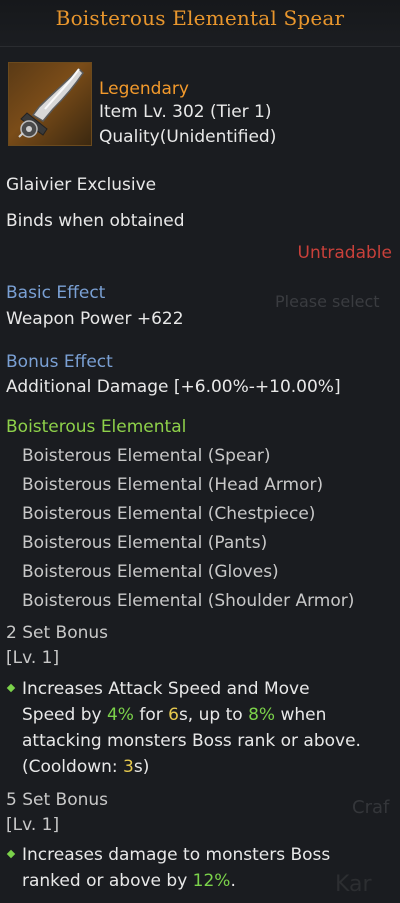 The width and height of the screenshot is (400, 903). What do you see at coordinates (327, 301) in the screenshot?
I see `background-fragment: Please select` at bounding box center [327, 301].